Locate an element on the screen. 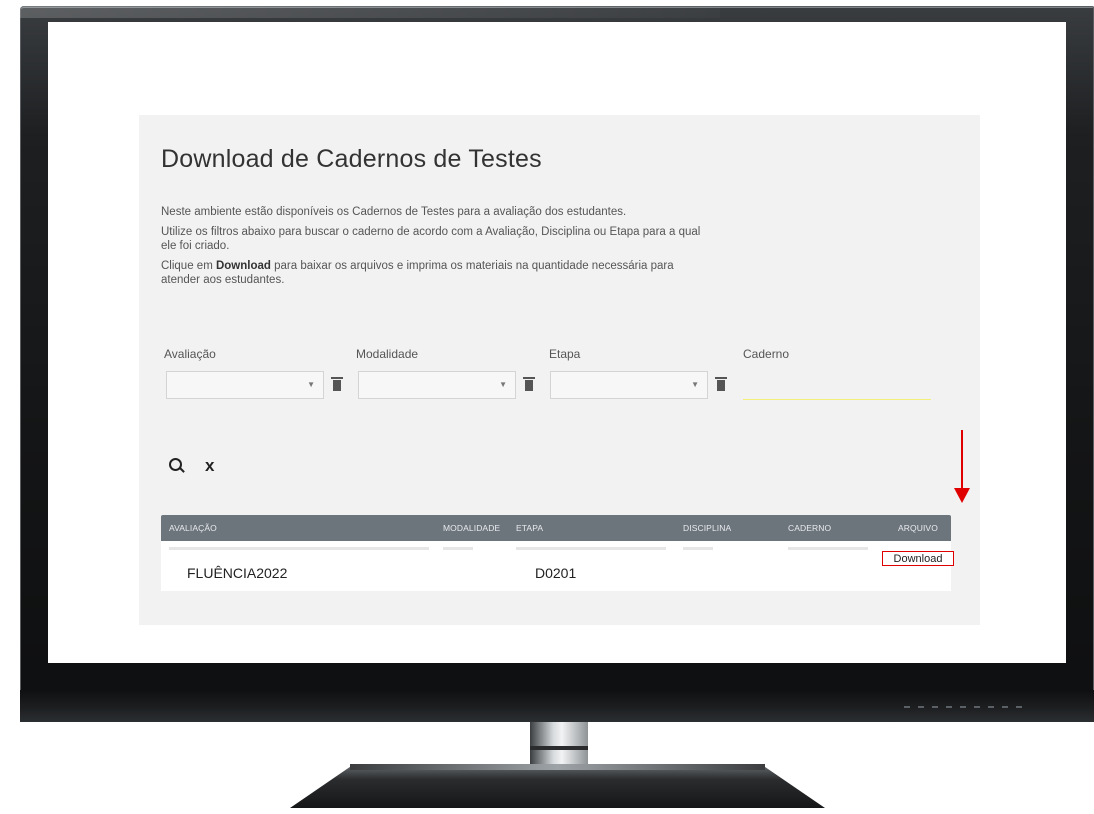 The image size is (1094, 814). cell-avaliacao: FLUÊNCIA2022 is located at coordinates (237, 573).